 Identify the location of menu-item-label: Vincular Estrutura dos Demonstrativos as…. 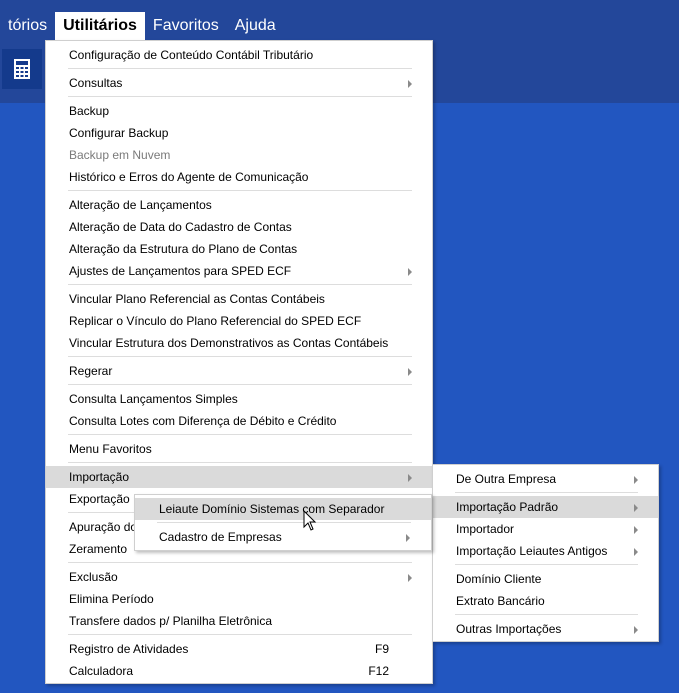
(229, 343).